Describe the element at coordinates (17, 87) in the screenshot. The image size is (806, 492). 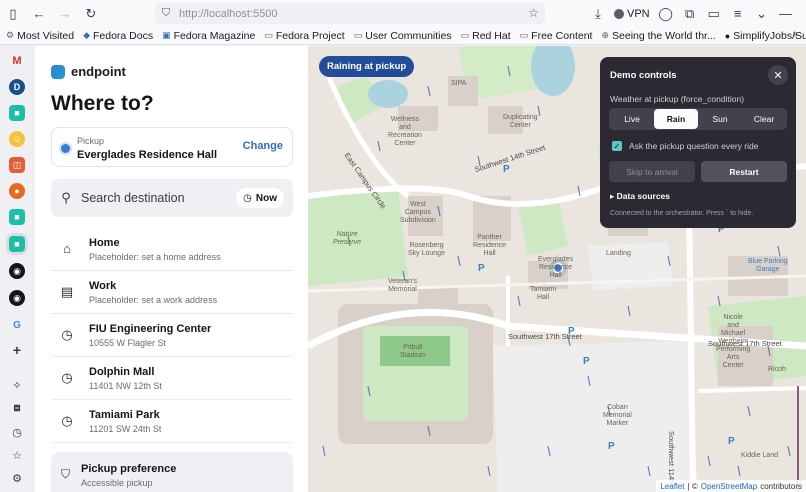
I see `app-icon: D` at that location.